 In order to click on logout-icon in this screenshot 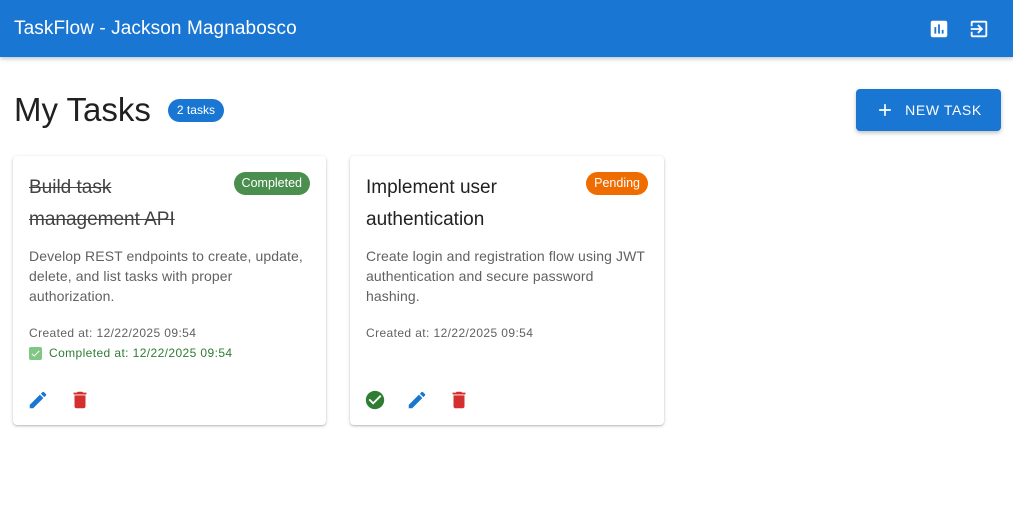, I will do `click(979, 28)`.